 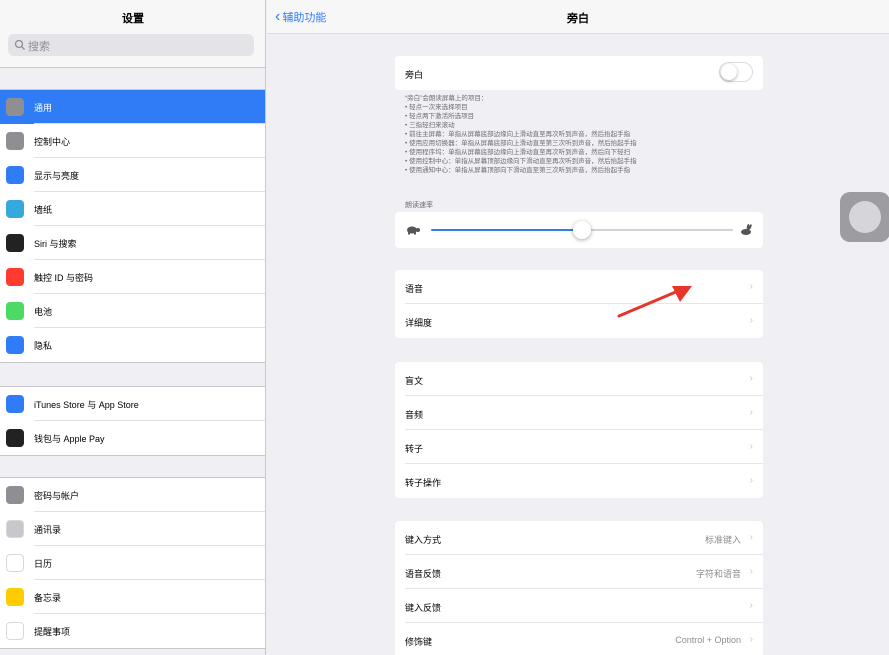 I want to click on description-line: • 使用应用切换器：单指从屏幕底部向上滑动直至第三次听到声音，然后抬起手指, so click(x=521, y=143).